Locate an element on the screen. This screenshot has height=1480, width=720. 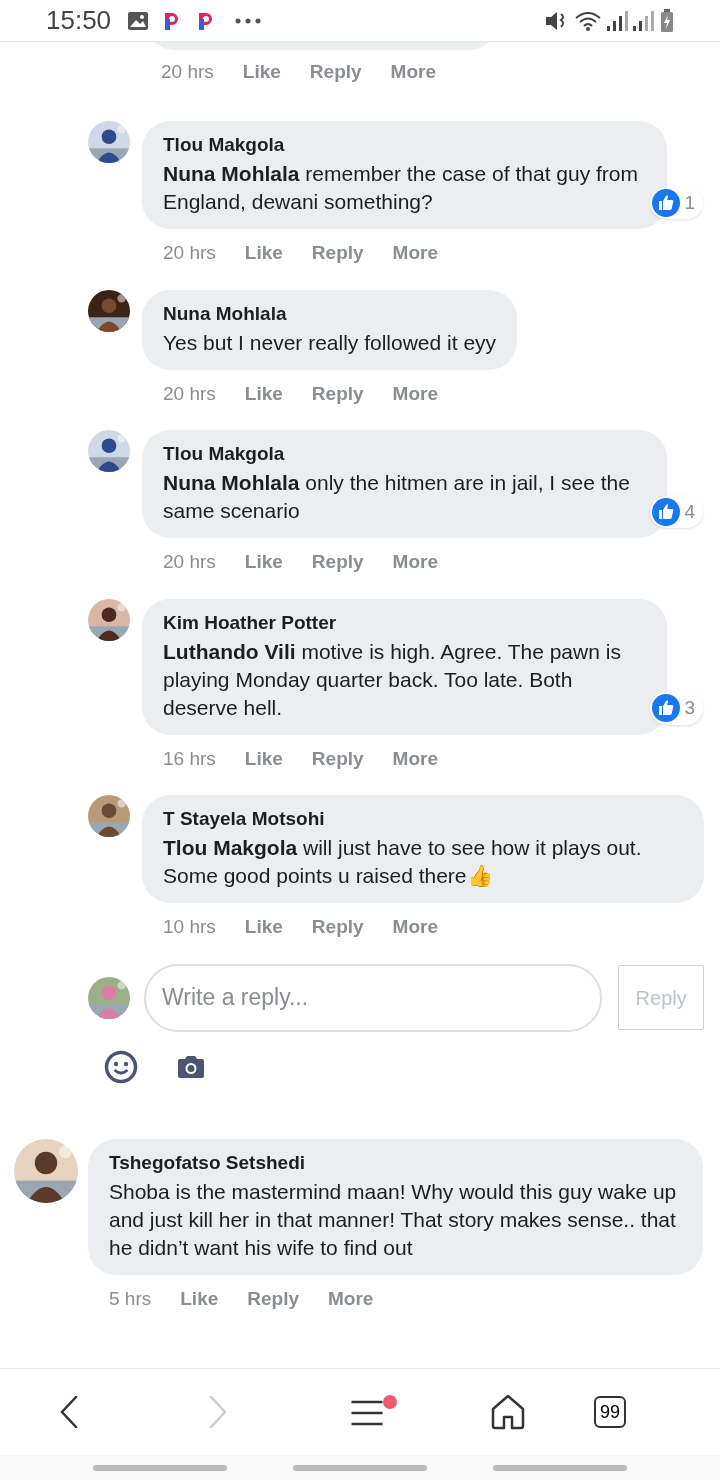
author-name: Nuna Mohlala is located at coordinates (330, 313).